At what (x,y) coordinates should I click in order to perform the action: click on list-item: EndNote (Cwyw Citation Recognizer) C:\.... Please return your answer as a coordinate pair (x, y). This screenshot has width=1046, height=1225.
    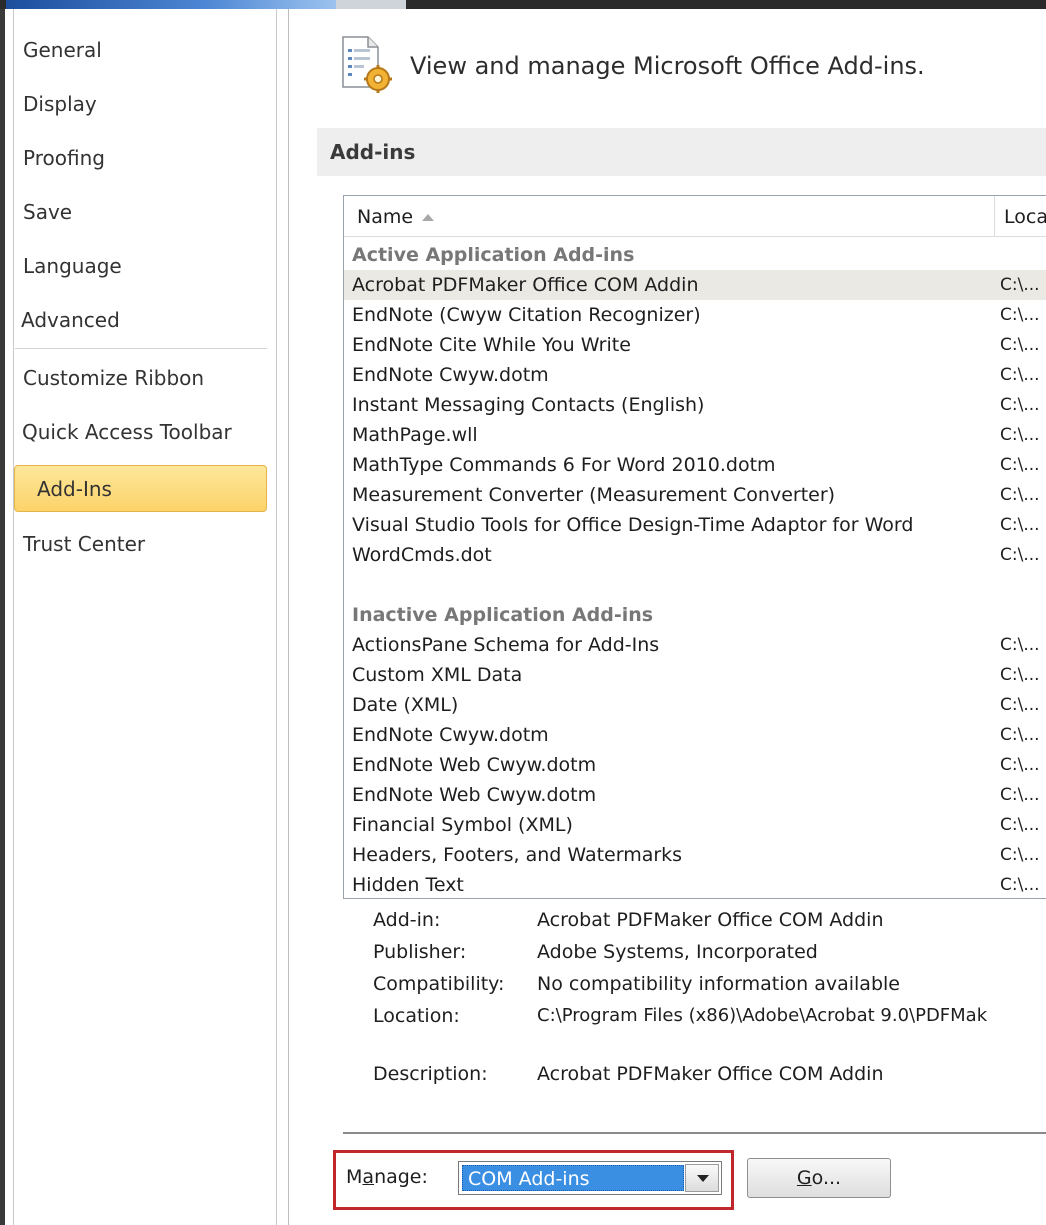
    Looking at the image, I should click on (695, 315).